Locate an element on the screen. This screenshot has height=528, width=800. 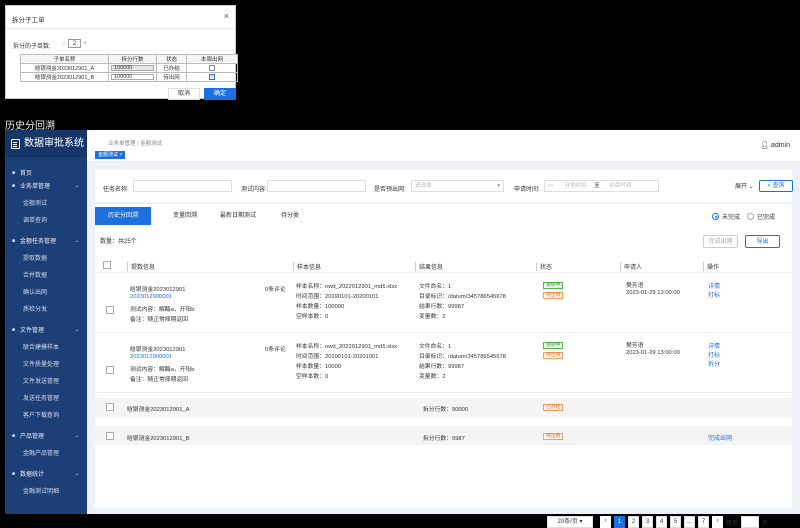
sidebar-item: ■ 业务单管理 ⌄ is located at coordinates (46, 185).